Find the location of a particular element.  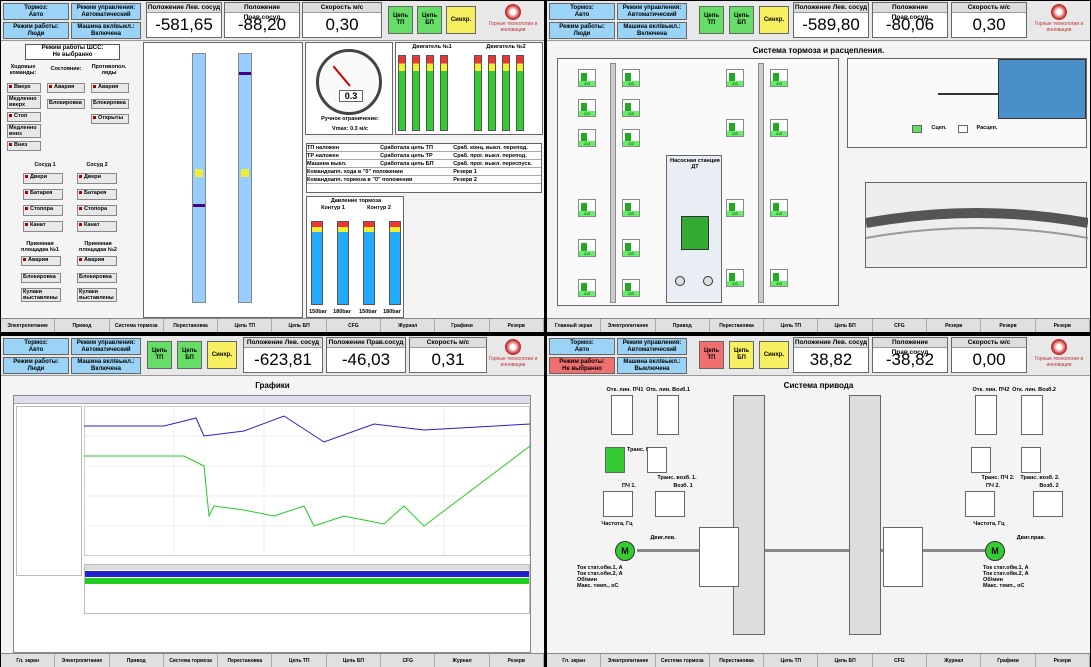

breaker-vozb1 is located at coordinates (668, 415).